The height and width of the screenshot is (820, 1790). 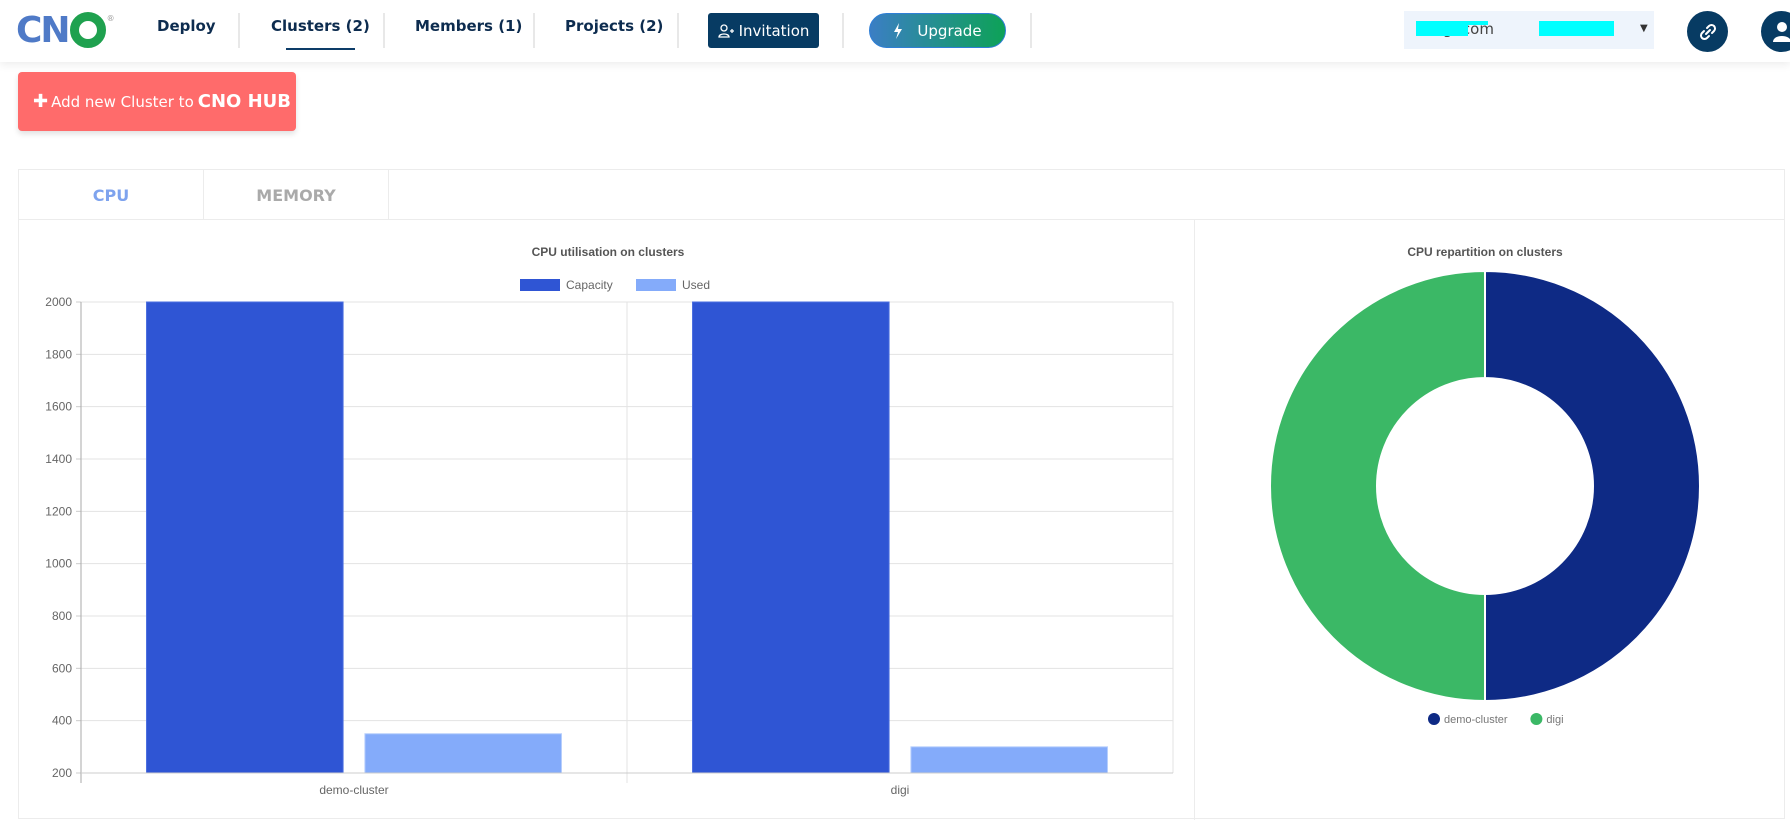 What do you see at coordinates (656, 285) in the screenshot?
I see `legend-swatch-used` at bounding box center [656, 285].